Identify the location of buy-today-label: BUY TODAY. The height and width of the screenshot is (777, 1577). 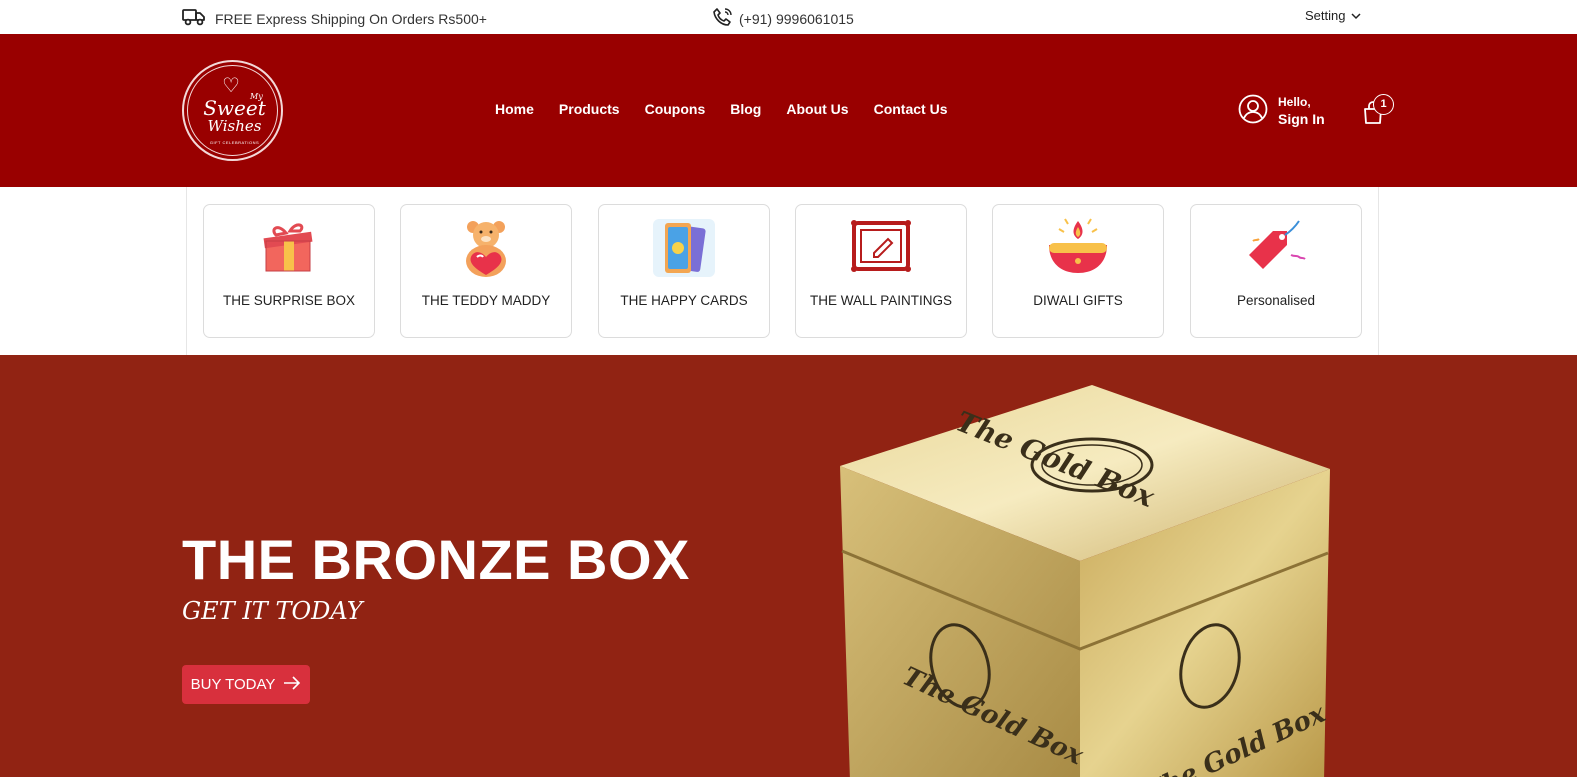
(233, 684).